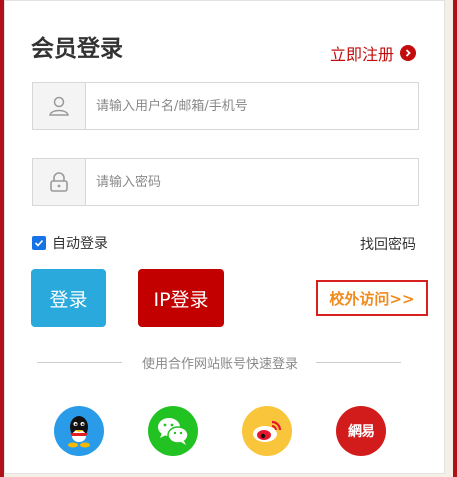 This screenshot has width=457, height=477. I want to click on wechat-login-button, so click(173, 431).